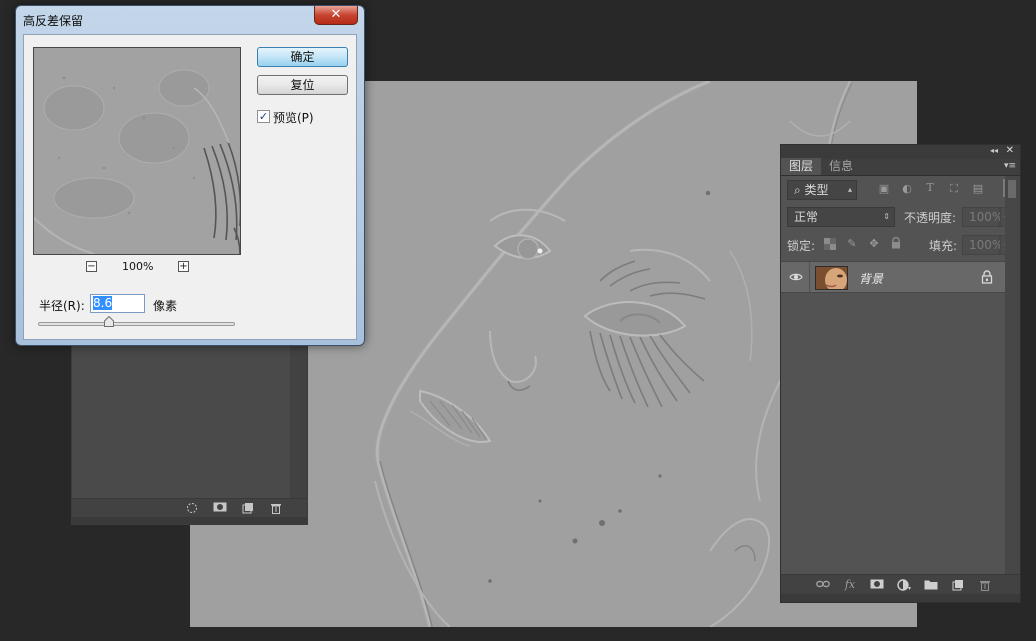  Describe the element at coordinates (62, 306) in the screenshot. I see `radius-label: 半径(R):` at that location.